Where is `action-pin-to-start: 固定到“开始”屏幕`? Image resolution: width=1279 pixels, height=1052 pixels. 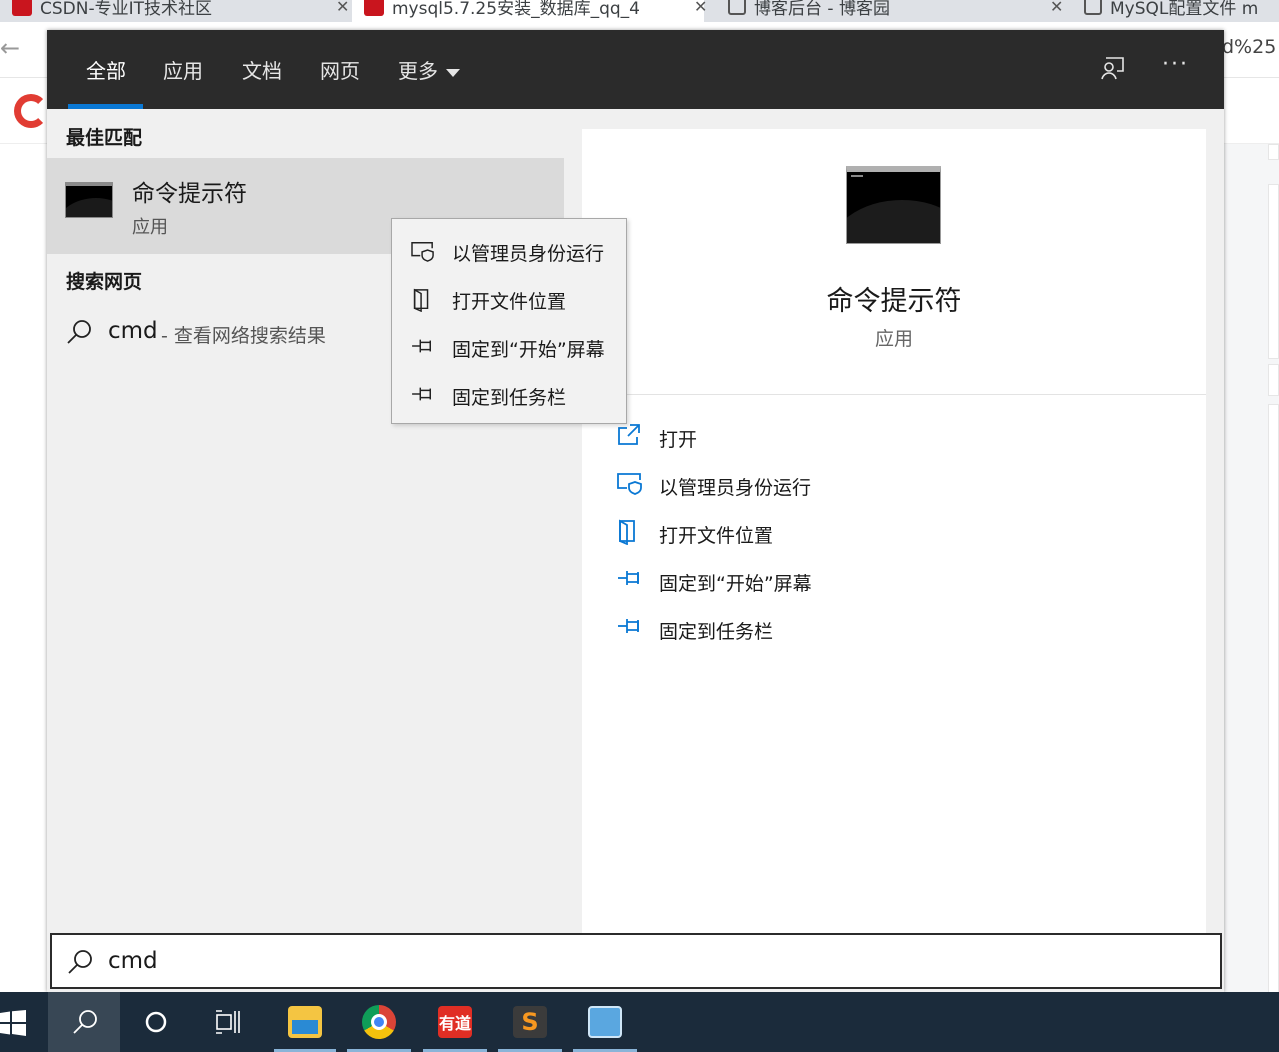 action-pin-to-start: 固定到“开始”屏幕 is located at coordinates (816, 581).